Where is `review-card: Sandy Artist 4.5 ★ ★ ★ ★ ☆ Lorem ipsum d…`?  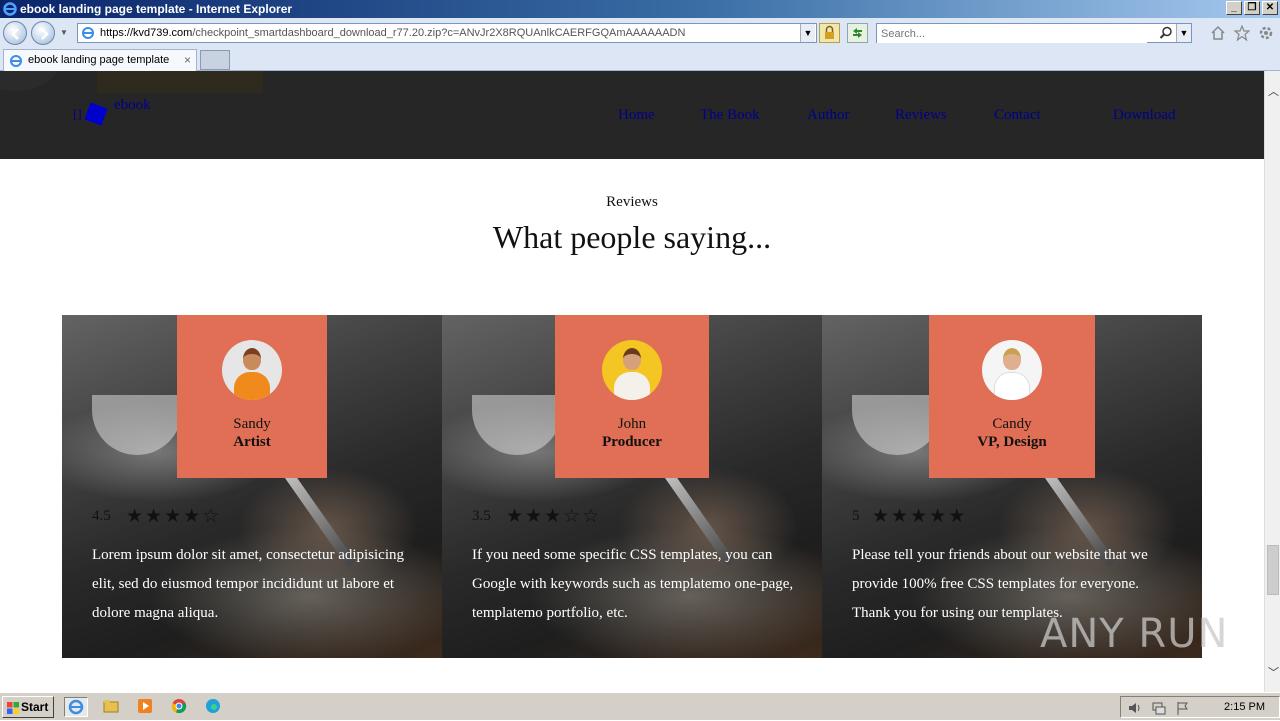
review-card: Sandy Artist 4.5 ★ ★ ★ ★ ☆ Lorem ipsum d… is located at coordinates (252, 486).